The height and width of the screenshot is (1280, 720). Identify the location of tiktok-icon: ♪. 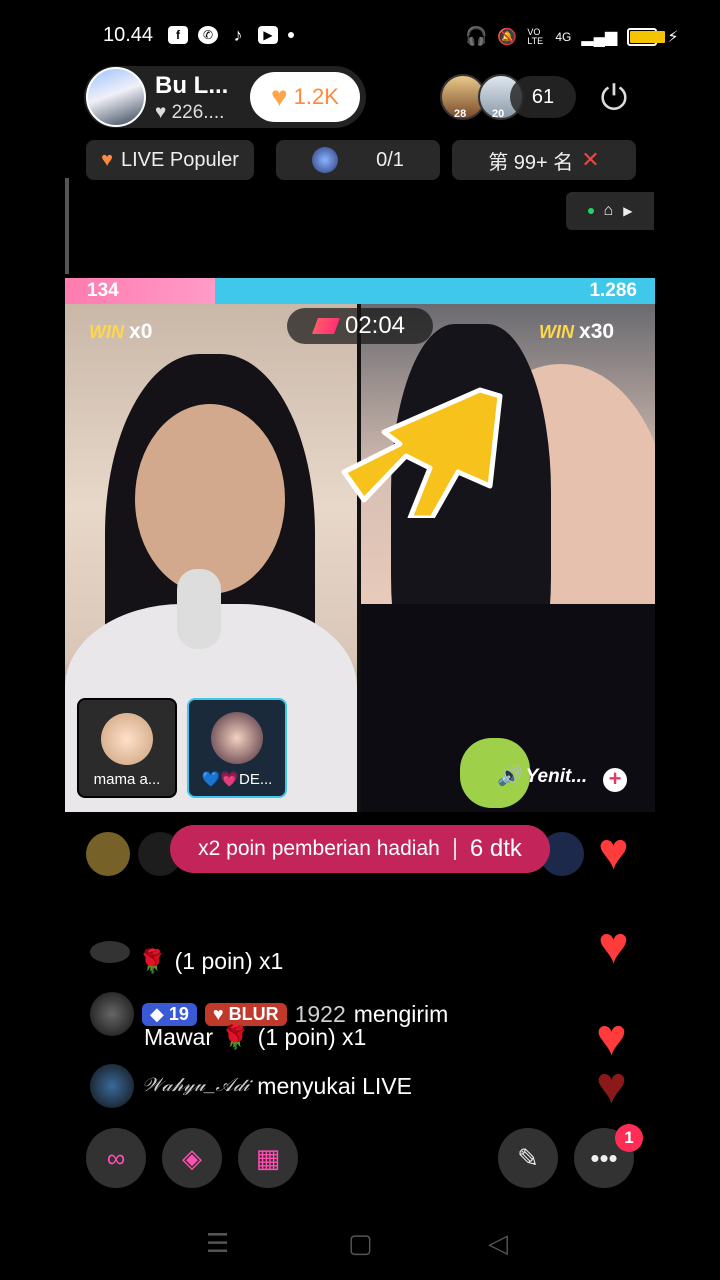
(238, 34).